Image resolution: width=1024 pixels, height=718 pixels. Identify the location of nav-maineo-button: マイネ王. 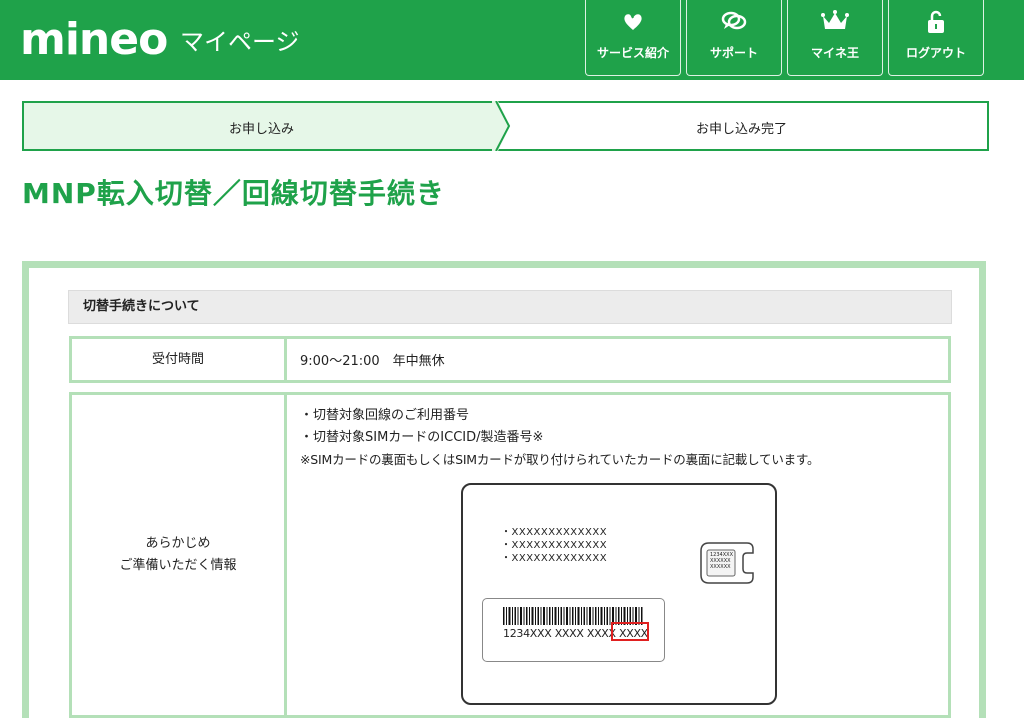
(835, 38).